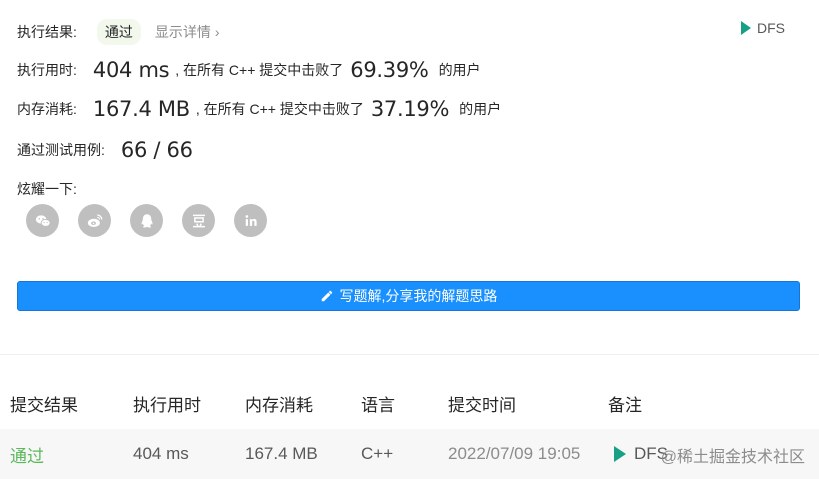 The width and height of the screenshot is (819, 479). Describe the element at coordinates (161, 453) in the screenshot. I see `row-runtime: 404 ms` at that location.